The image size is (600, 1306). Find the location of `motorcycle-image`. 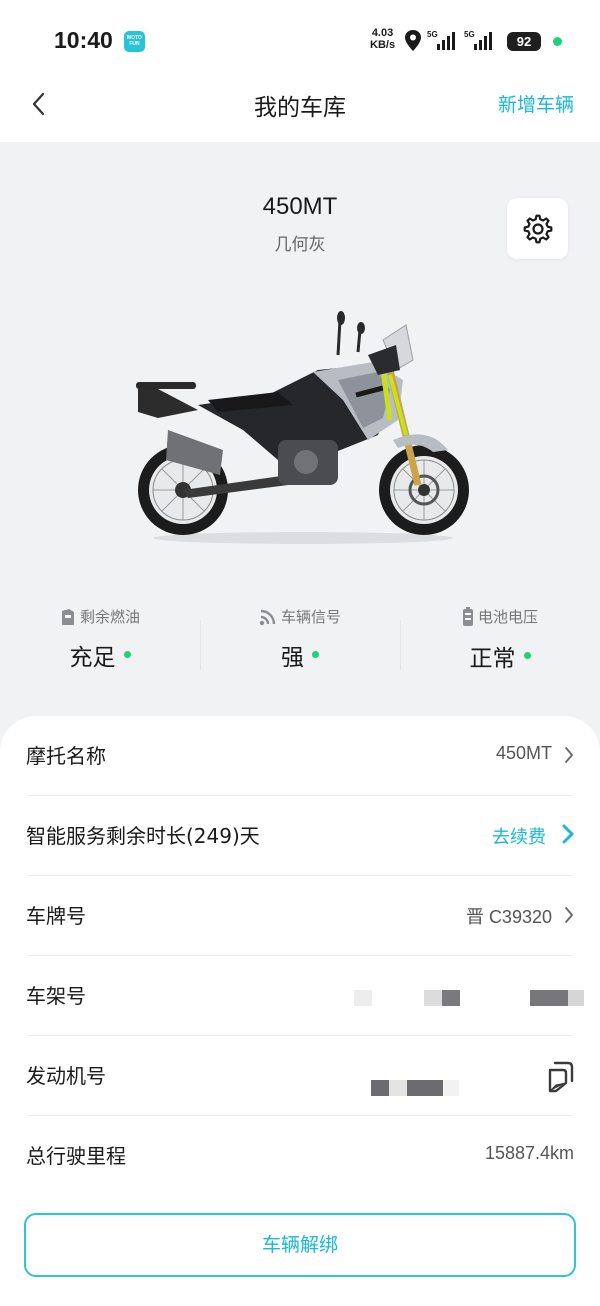

motorcycle-image is located at coordinates (302, 427).